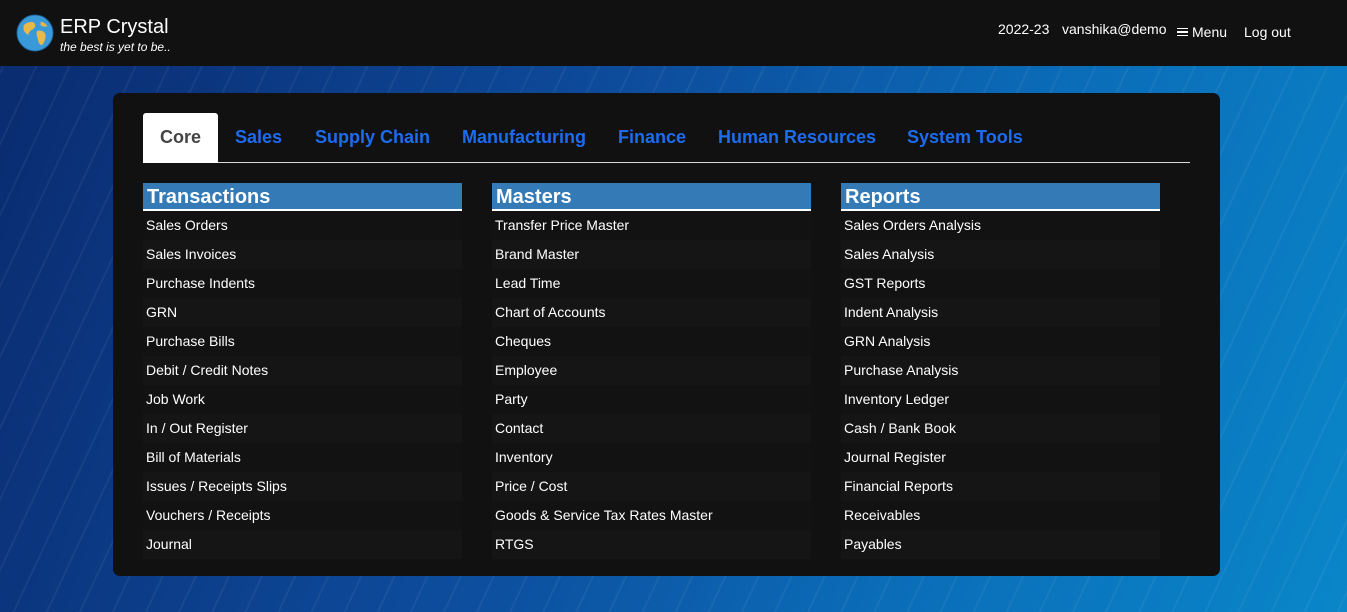  What do you see at coordinates (1267, 32) in the screenshot?
I see `logout-link: Log out` at bounding box center [1267, 32].